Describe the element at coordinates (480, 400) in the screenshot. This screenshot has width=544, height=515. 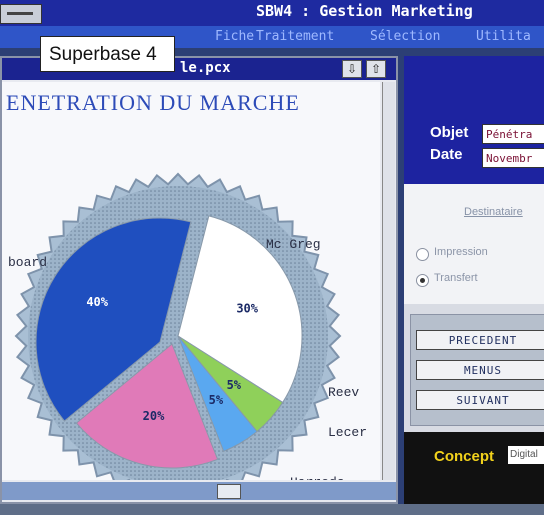
I see `suivant-button: SUIVANT` at that location.